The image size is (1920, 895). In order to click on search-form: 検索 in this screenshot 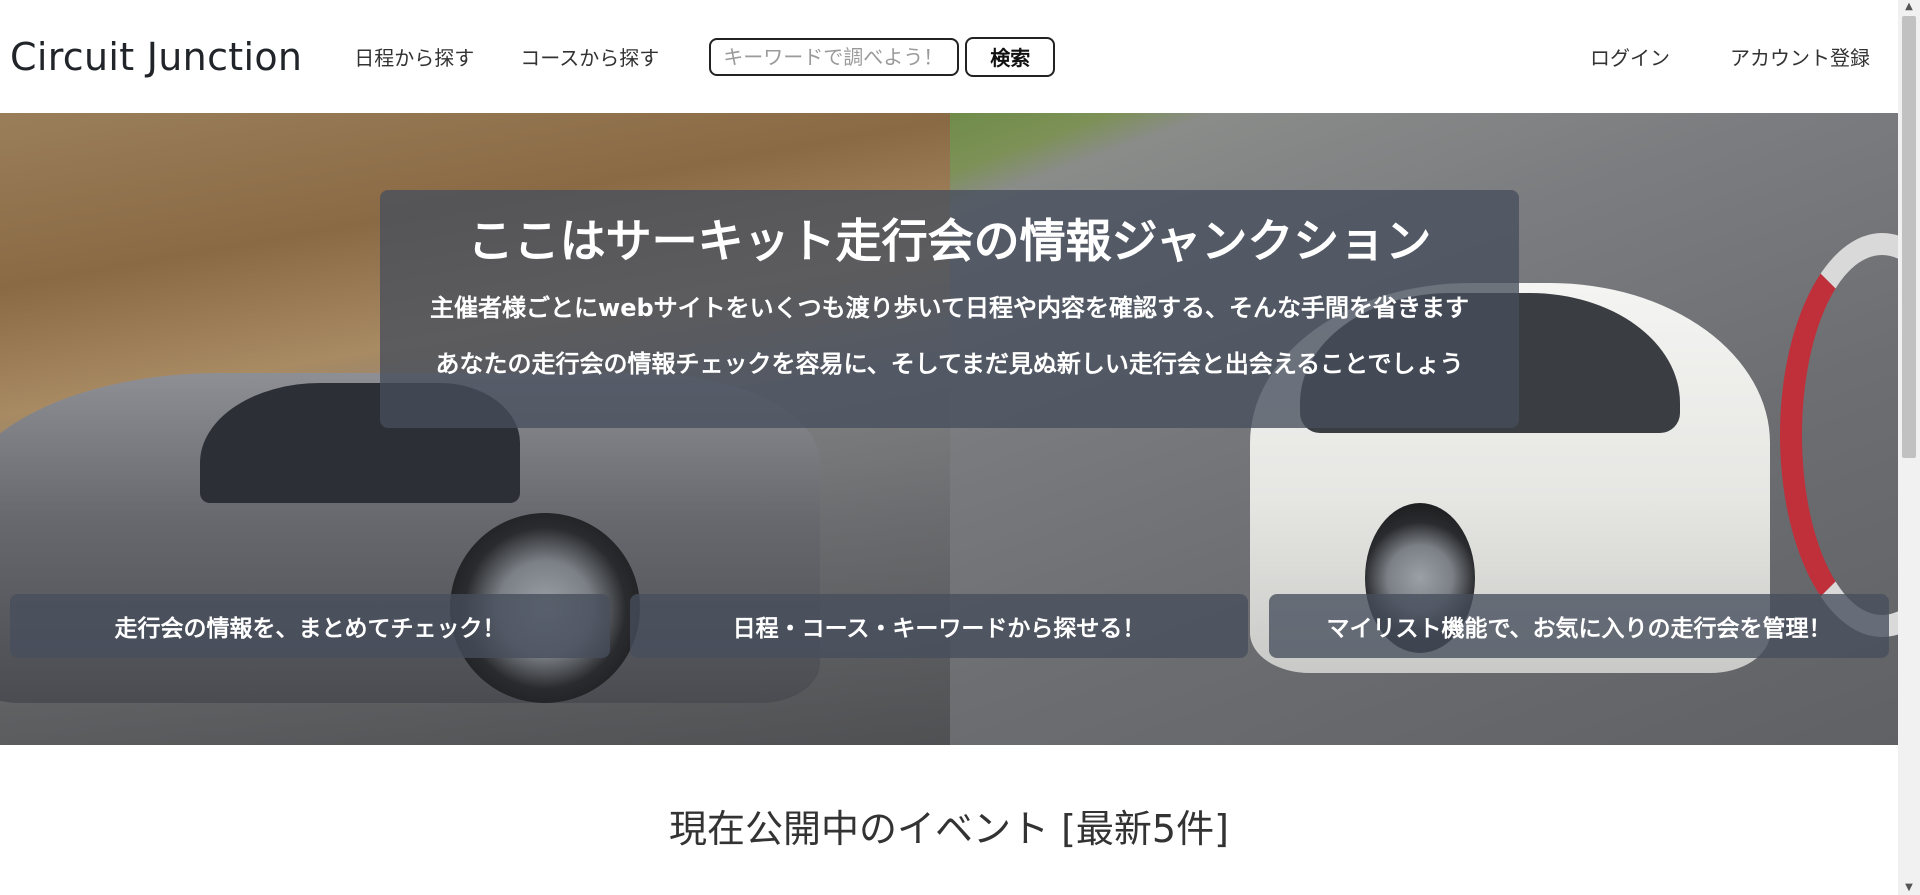, I will do `click(882, 56)`.